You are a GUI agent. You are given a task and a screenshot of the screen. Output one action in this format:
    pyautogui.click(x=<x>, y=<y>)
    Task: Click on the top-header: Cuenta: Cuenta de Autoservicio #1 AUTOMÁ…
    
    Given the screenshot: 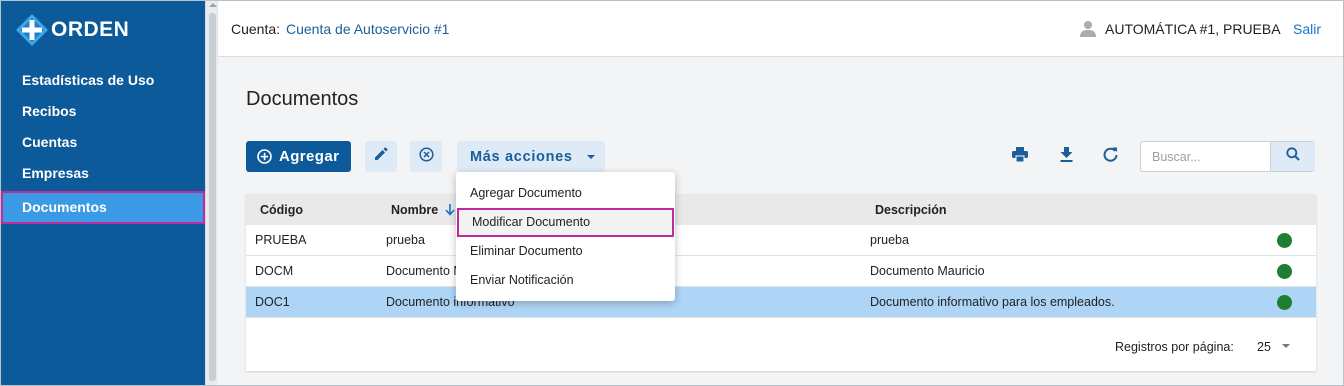 What is the action you would take?
    pyautogui.click(x=780, y=29)
    